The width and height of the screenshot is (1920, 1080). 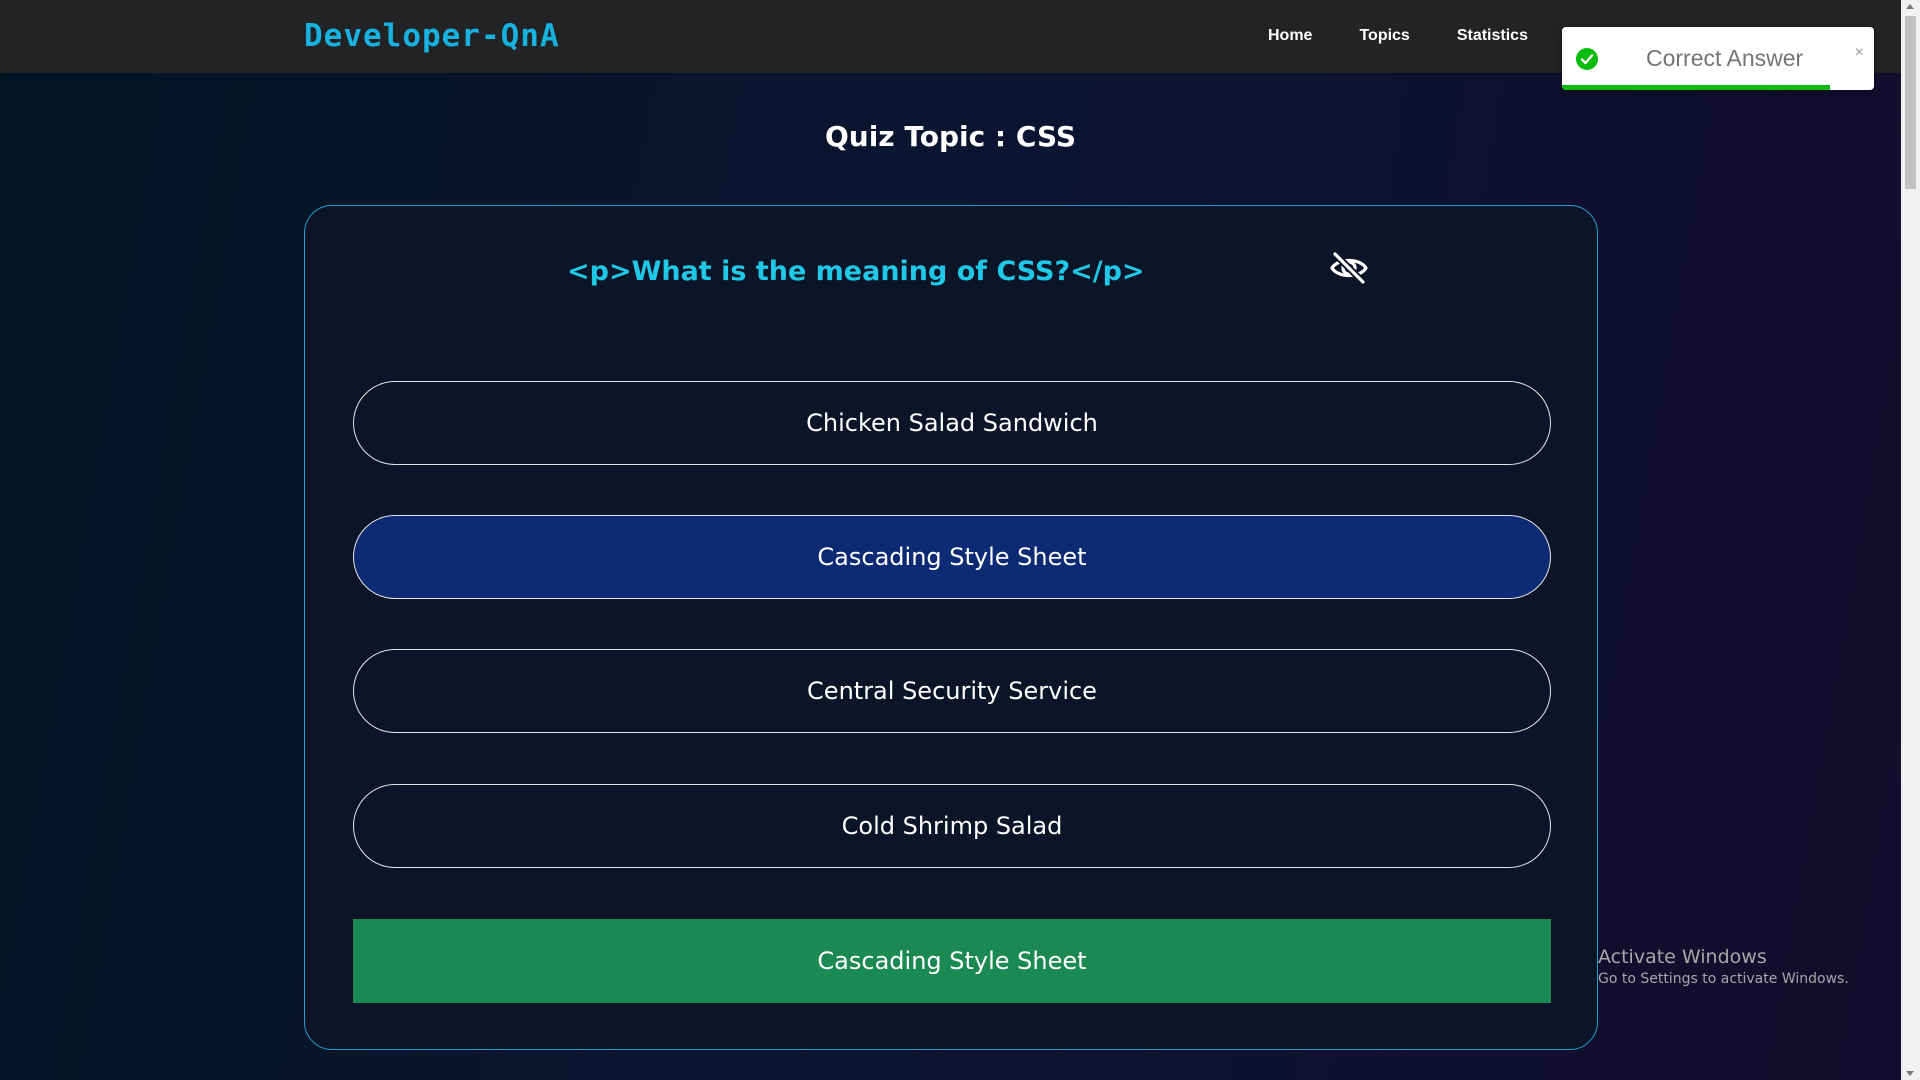 I want to click on close-icon: ×, so click(x=1859, y=53).